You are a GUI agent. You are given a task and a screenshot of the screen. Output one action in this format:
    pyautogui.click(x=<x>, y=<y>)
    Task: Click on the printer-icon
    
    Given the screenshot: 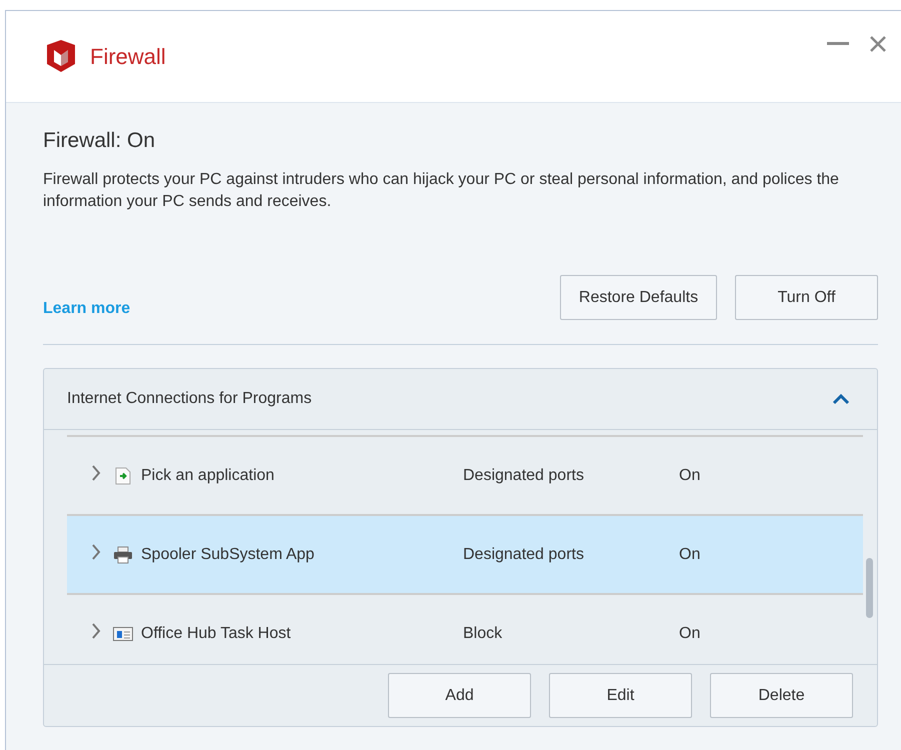 What is the action you would take?
    pyautogui.click(x=123, y=555)
    